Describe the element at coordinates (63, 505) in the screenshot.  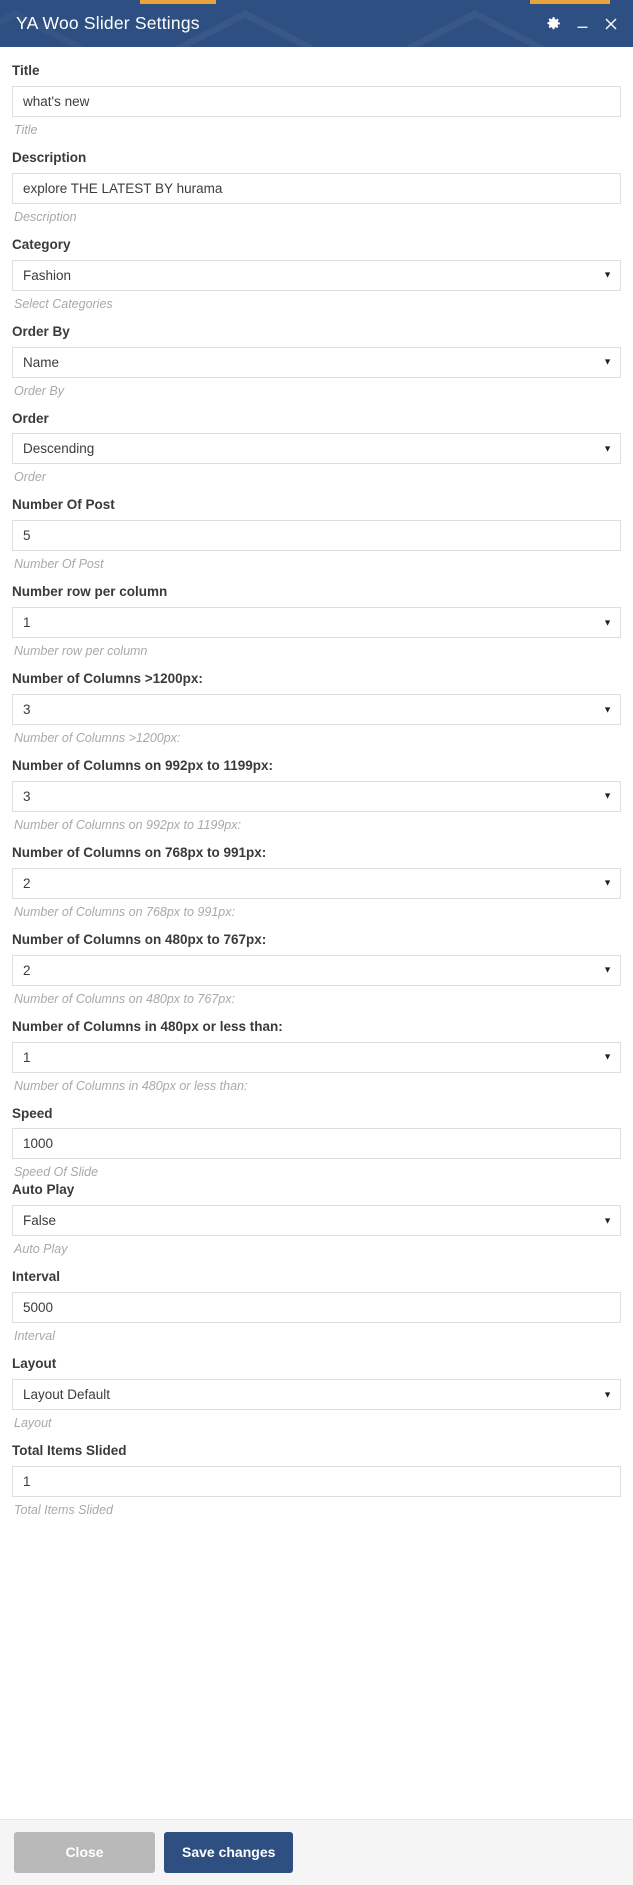
I see `field-label: Number Of Post` at that location.